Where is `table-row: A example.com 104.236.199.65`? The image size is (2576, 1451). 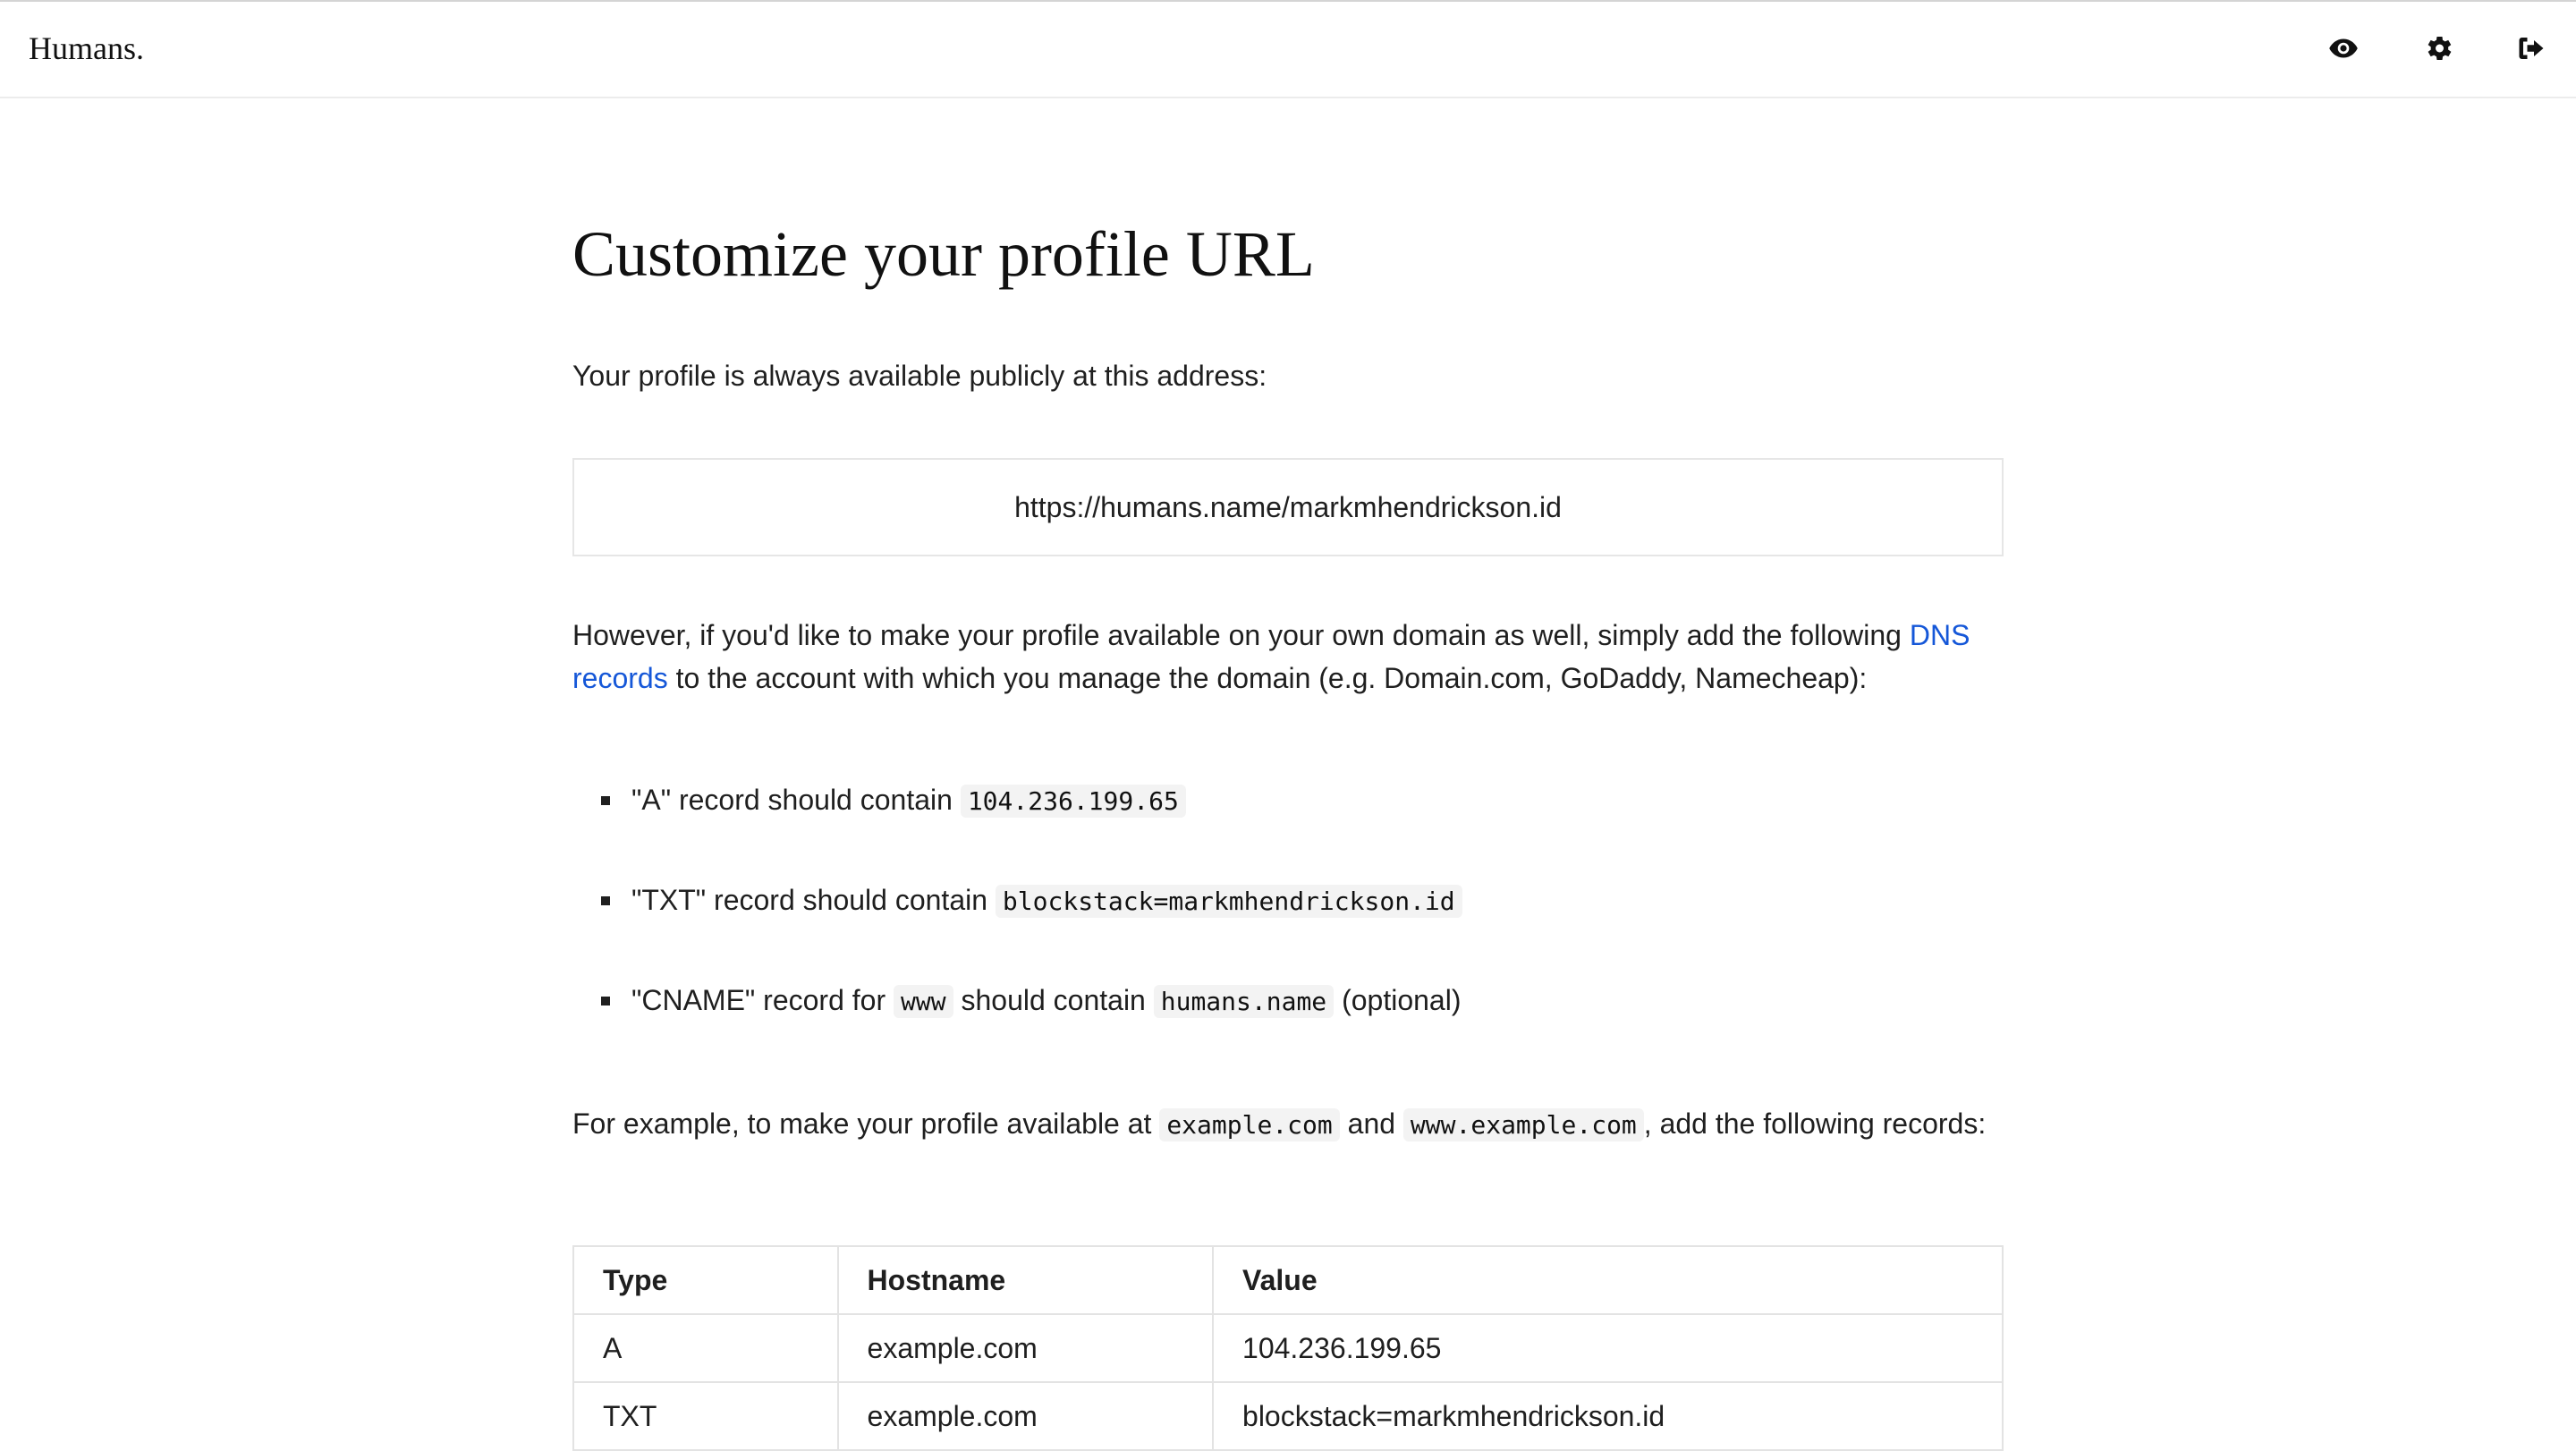
table-row: A example.com 104.236.199.65 is located at coordinates (1288, 1348).